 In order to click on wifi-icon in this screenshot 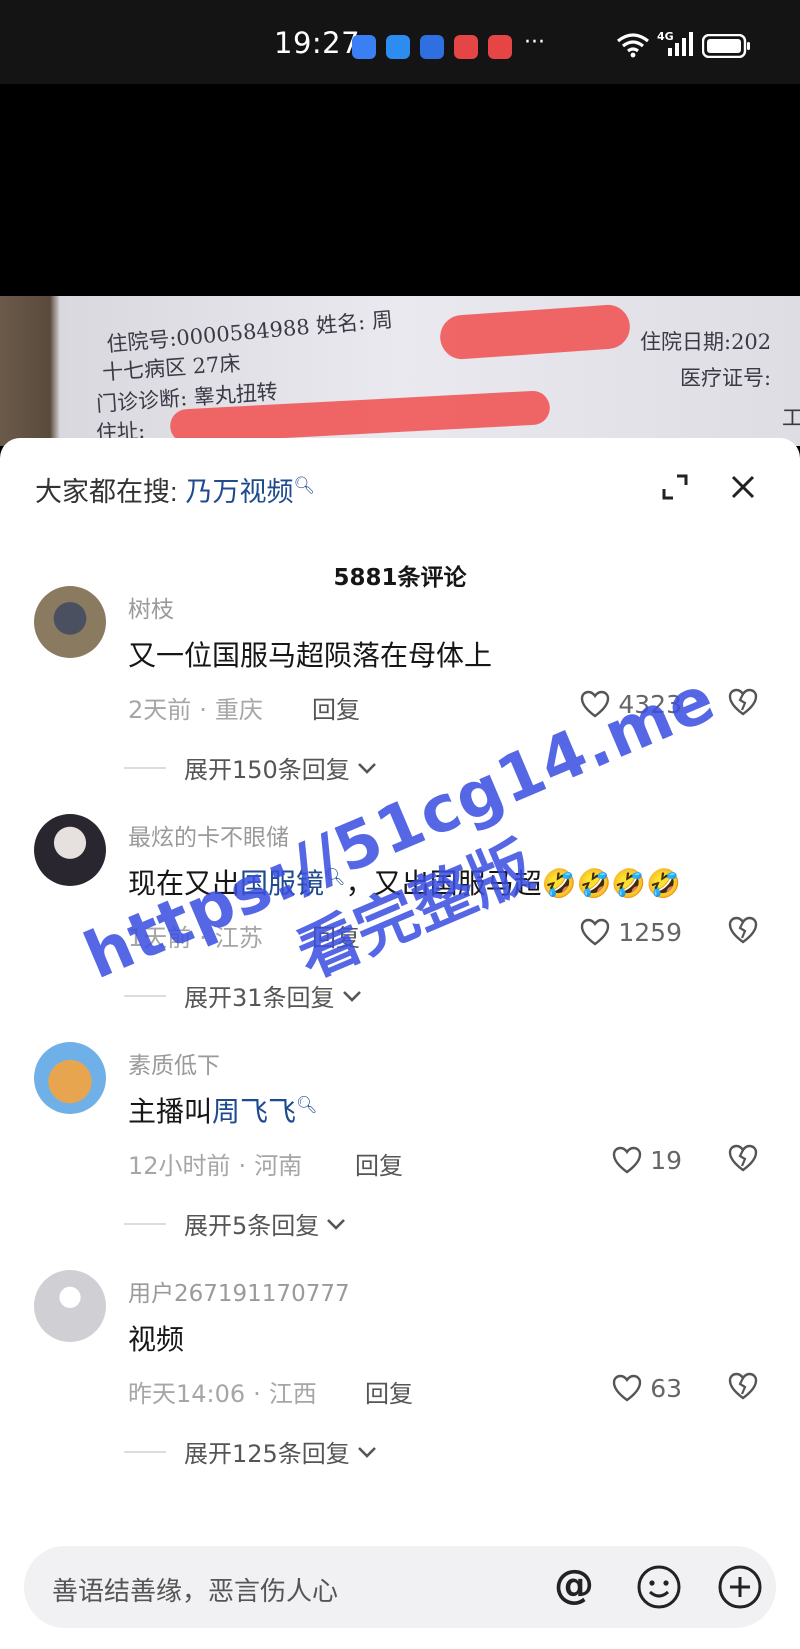, I will do `click(633, 45)`.